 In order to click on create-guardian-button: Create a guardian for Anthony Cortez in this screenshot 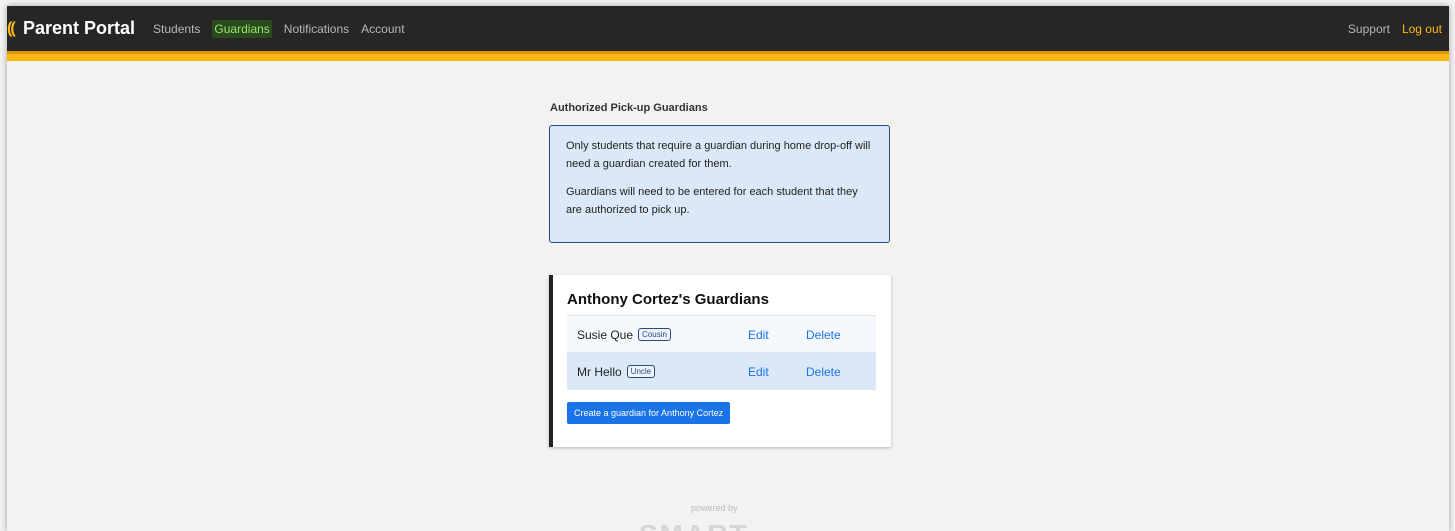, I will do `click(649, 413)`.